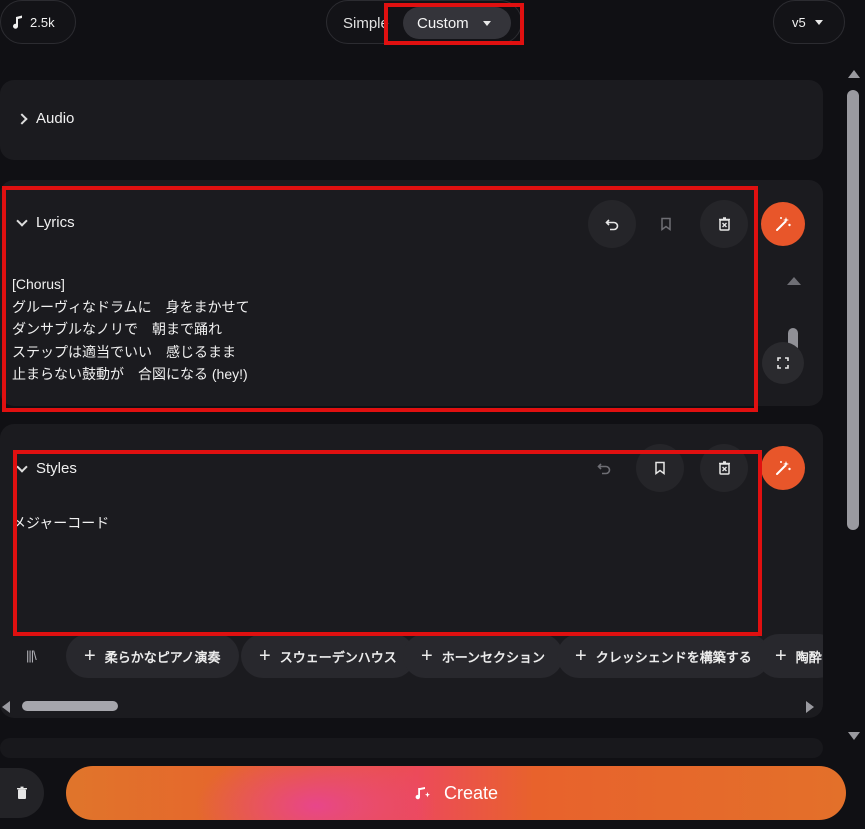  I want to click on clear-all-button, so click(22, 793).